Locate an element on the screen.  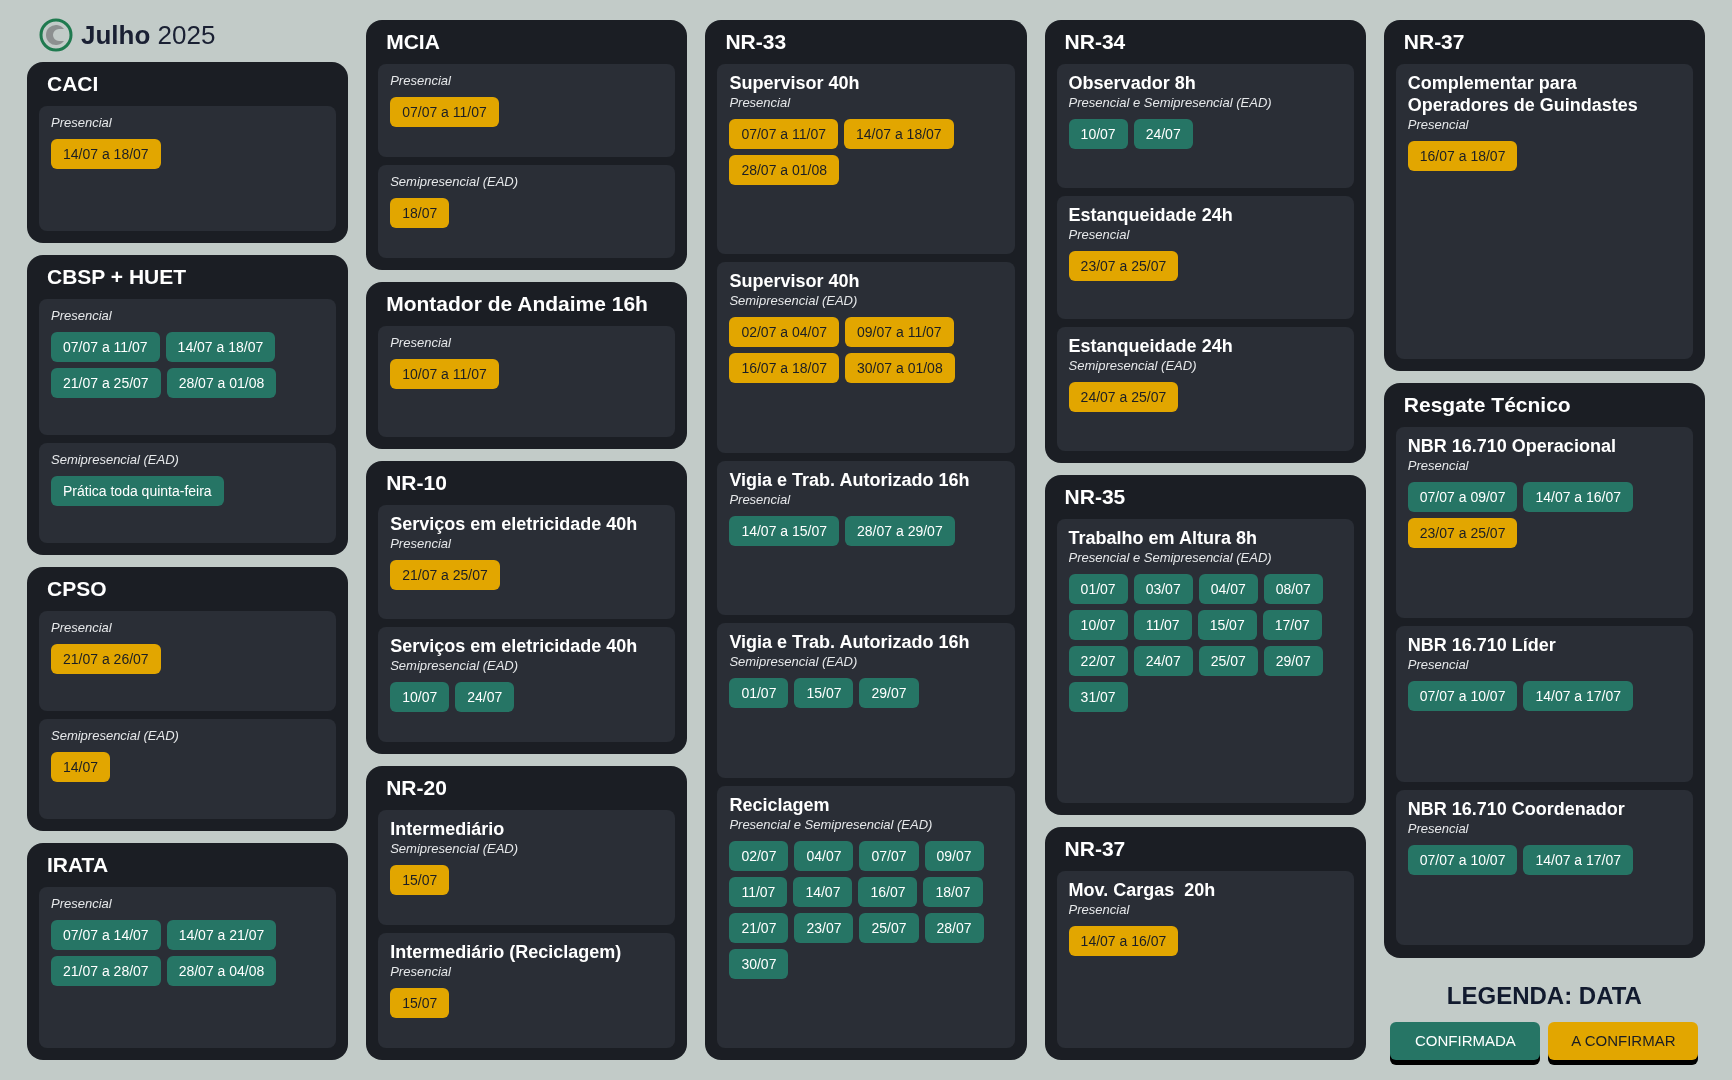
month-title: Julho 2025 is located at coordinates (148, 35).